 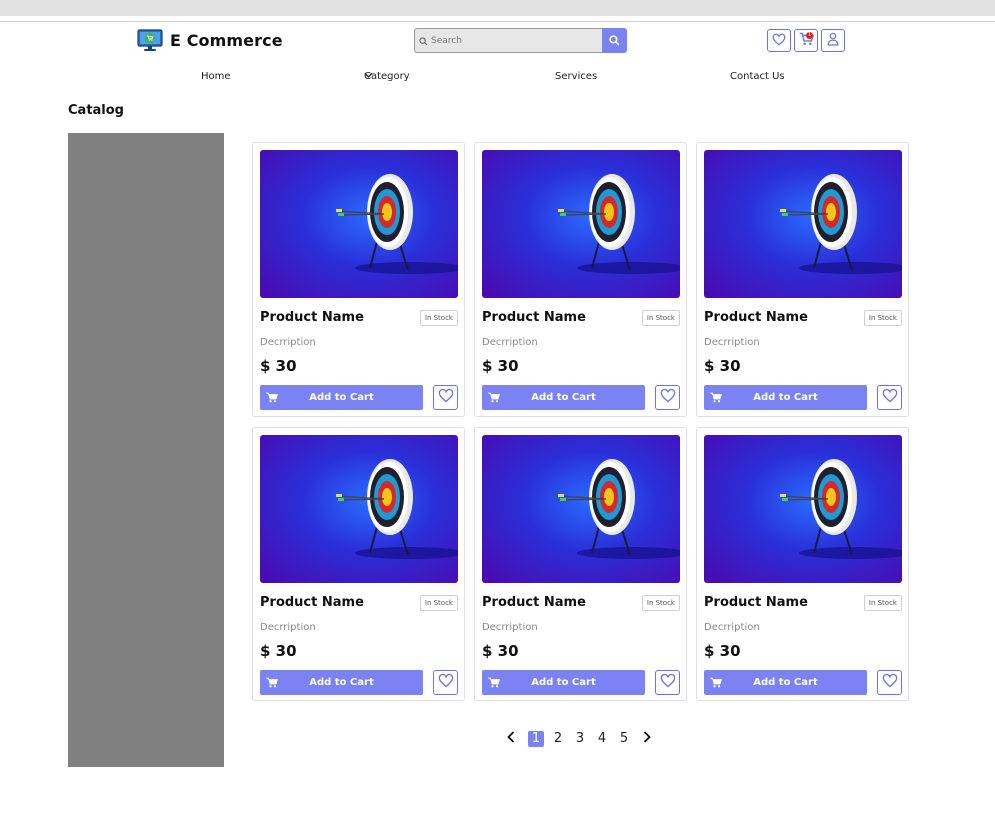 I want to click on nav-contact-us: Contact Us, so click(x=757, y=76).